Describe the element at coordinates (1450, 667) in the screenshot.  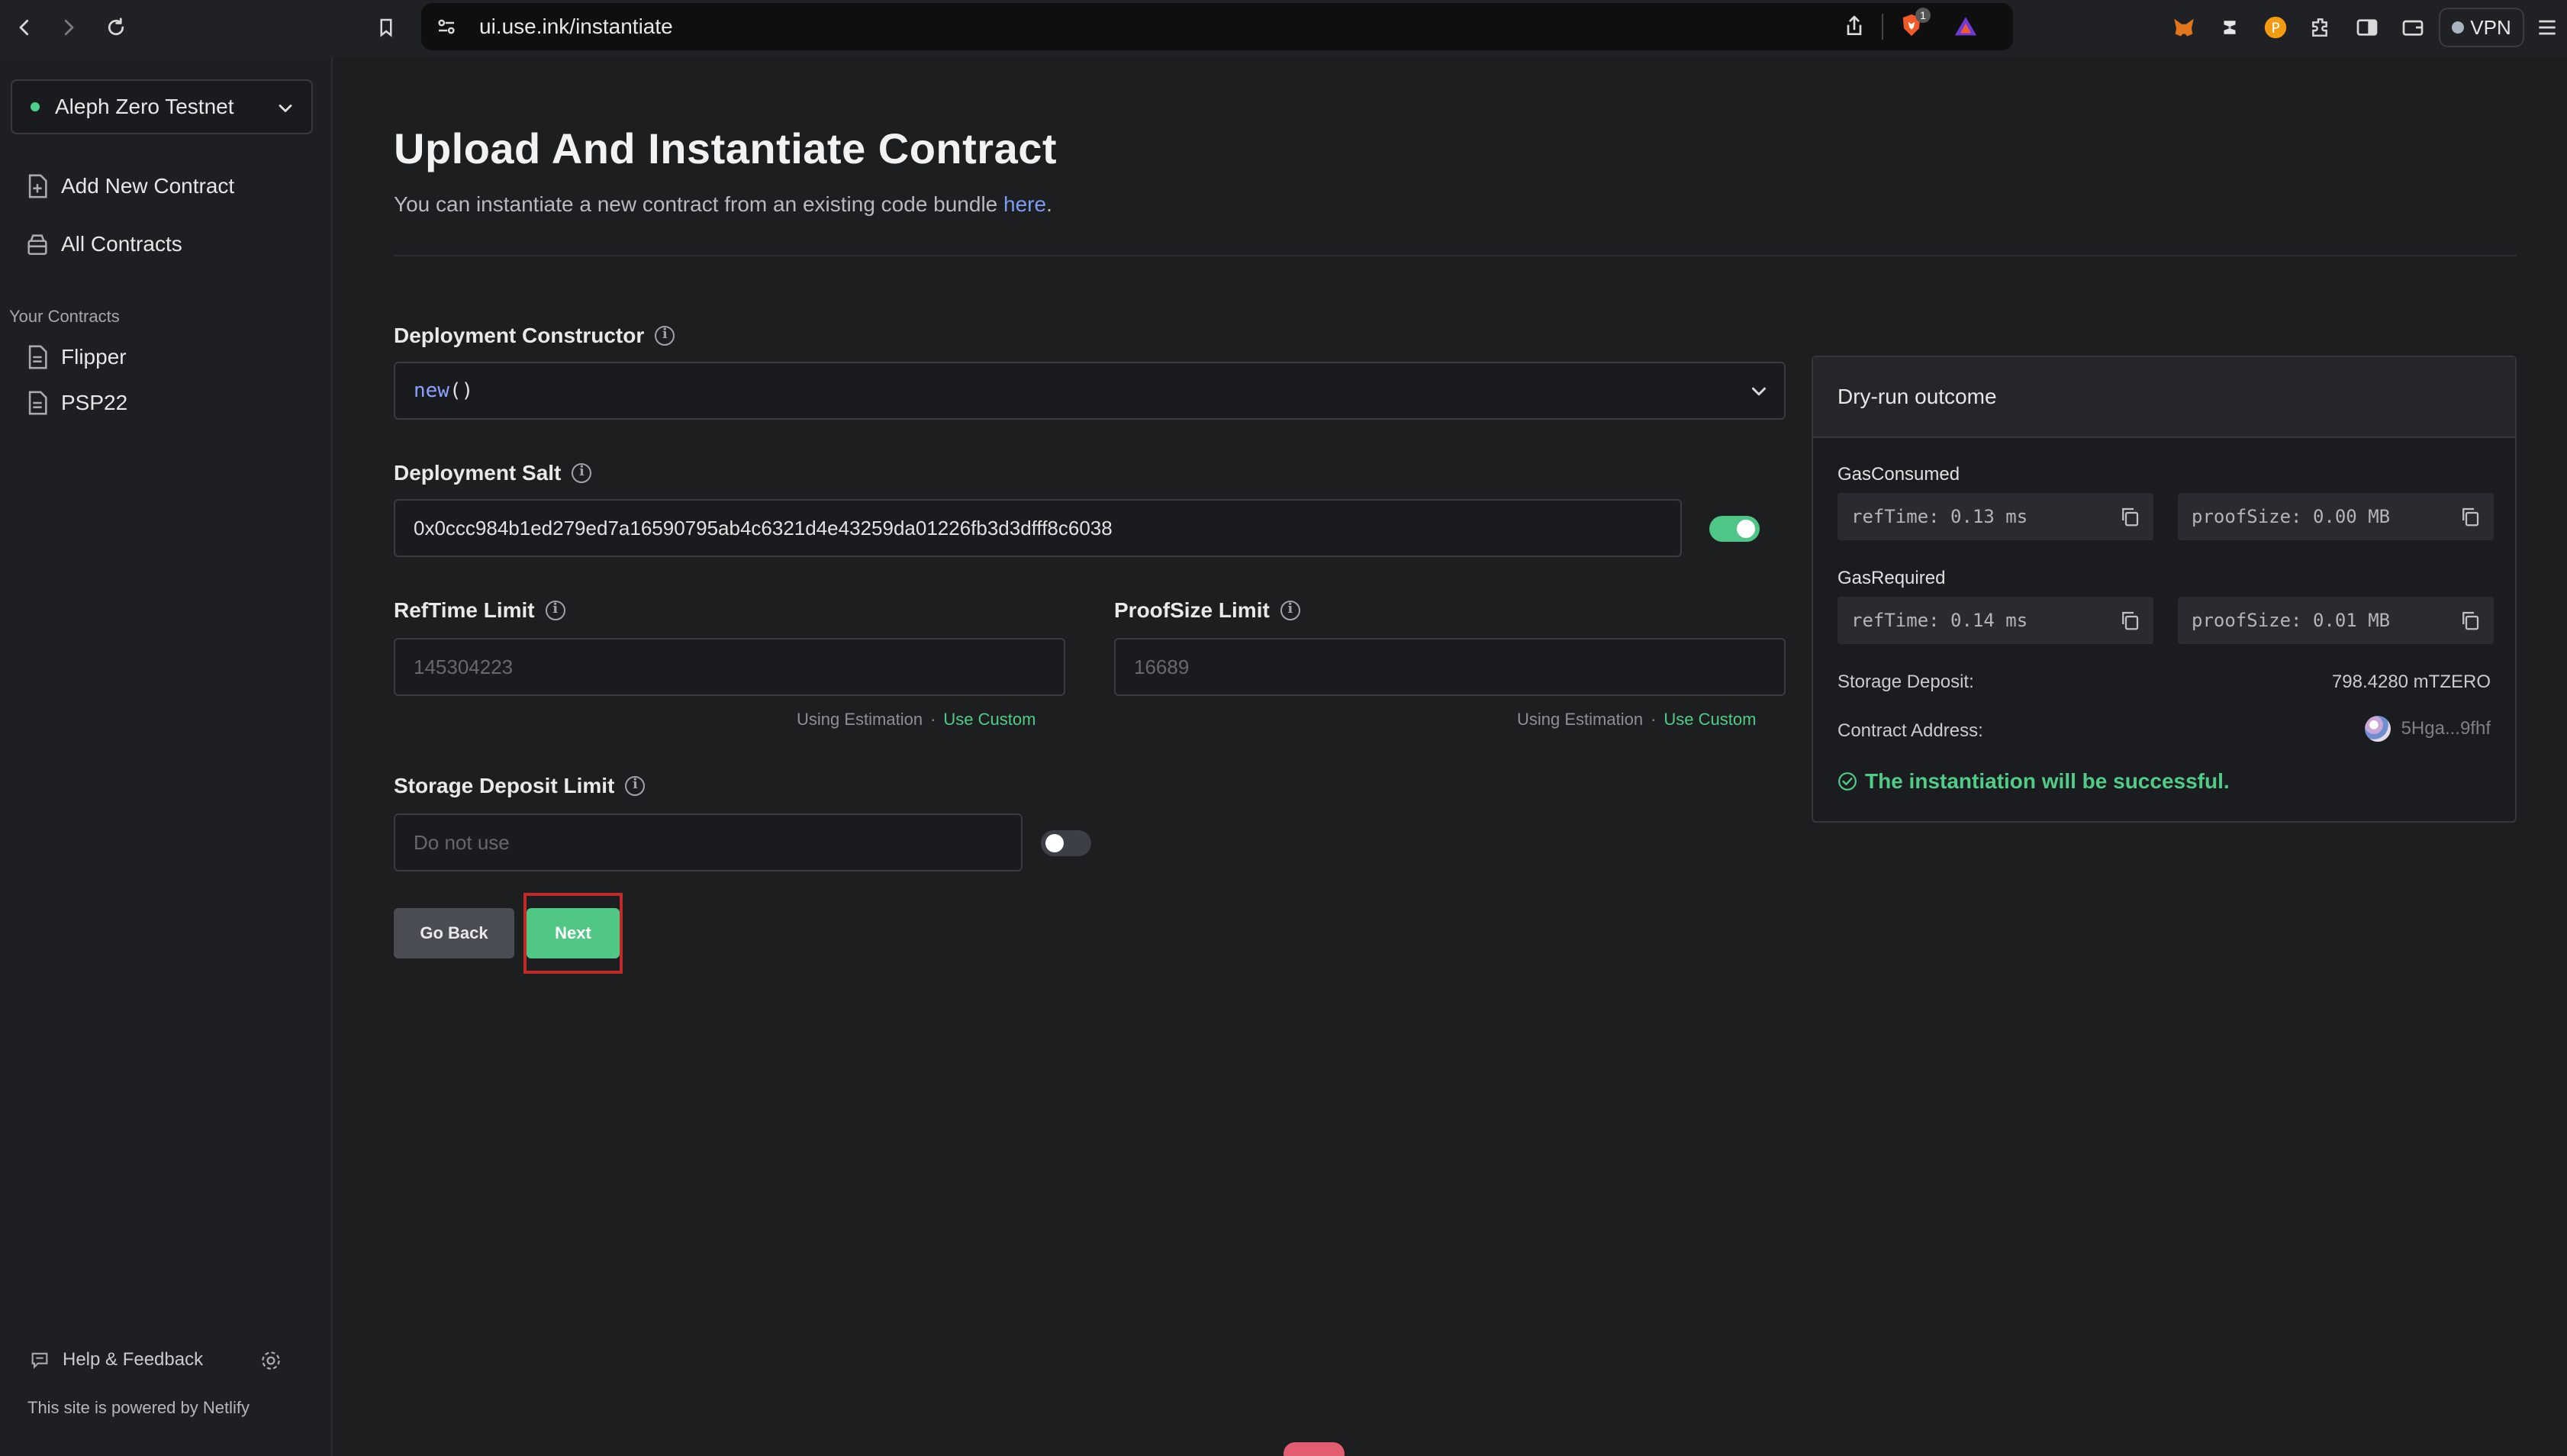
I see `proofsize-input: 16689` at that location.